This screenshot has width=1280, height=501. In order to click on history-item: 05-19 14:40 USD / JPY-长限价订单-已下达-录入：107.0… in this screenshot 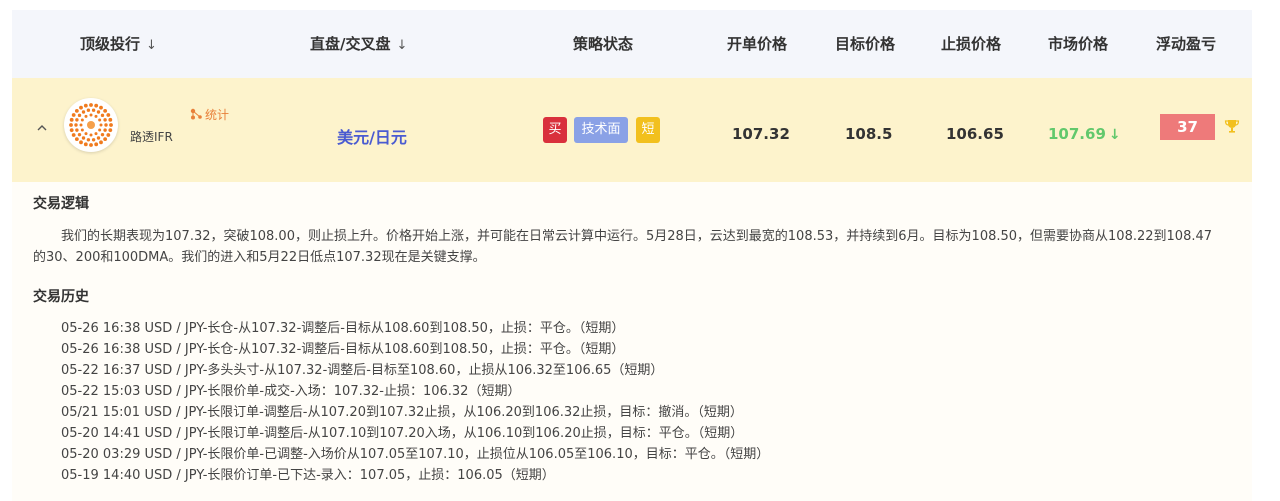, I will do `click(308, 475)`.